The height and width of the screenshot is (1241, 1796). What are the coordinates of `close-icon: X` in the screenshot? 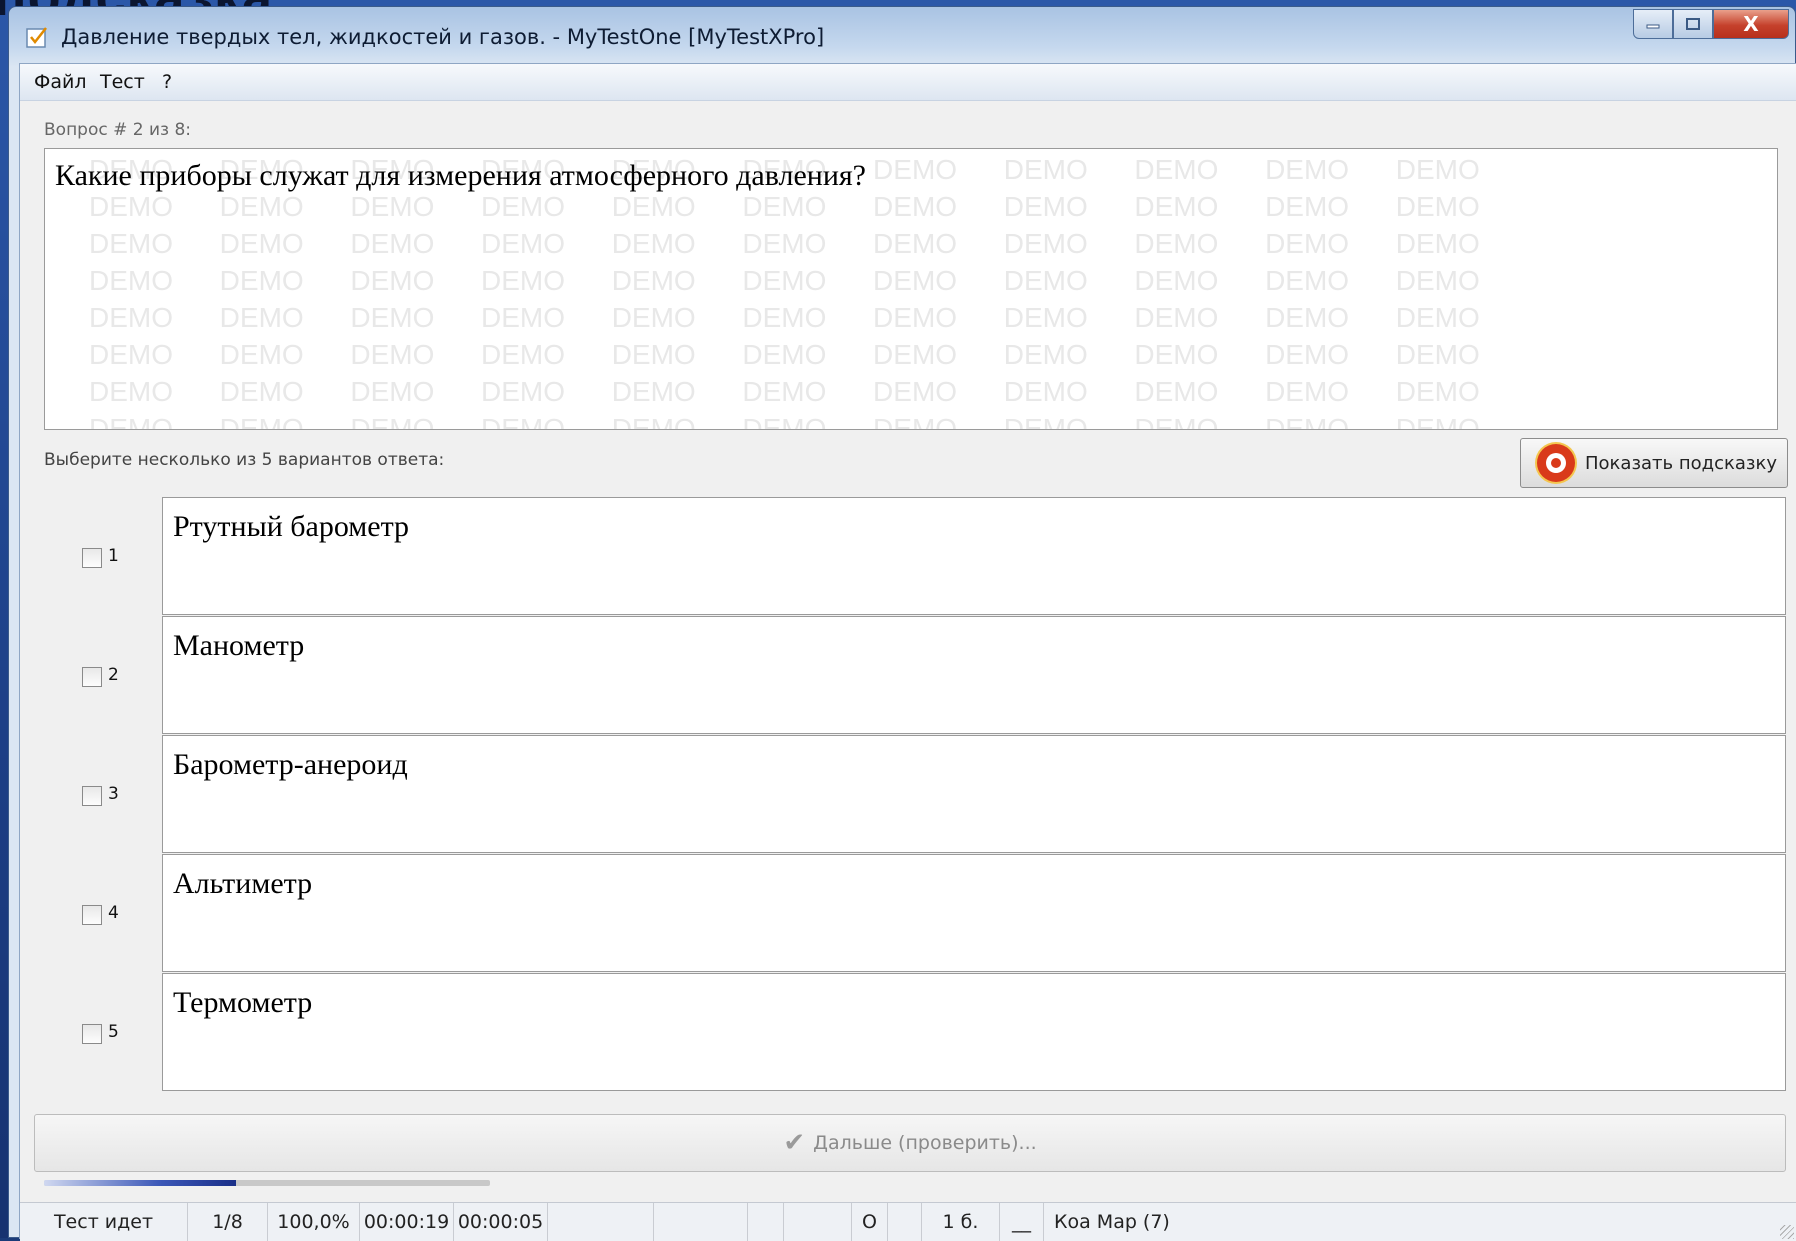 It's located at (1751, 24).